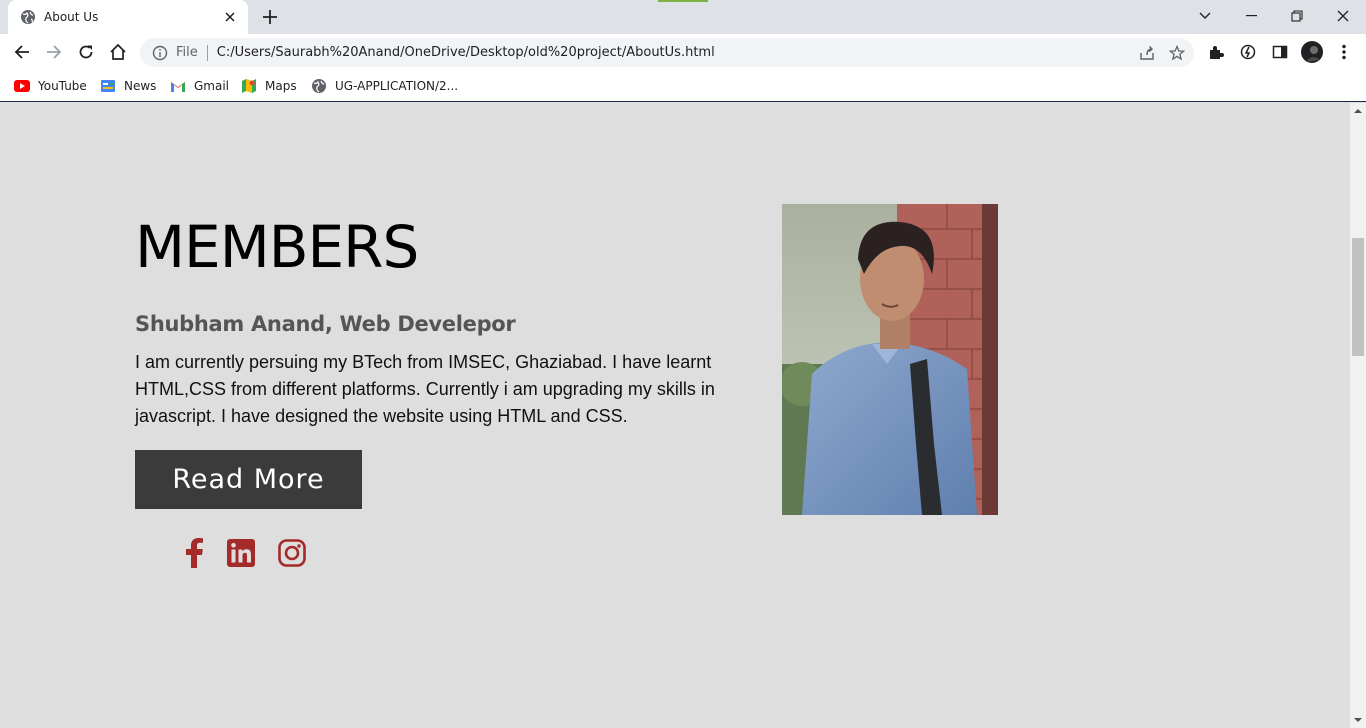 The height and width of the screenshot is (728, 1366). I want to click on scroll-up-icon, so click(1358, 111).